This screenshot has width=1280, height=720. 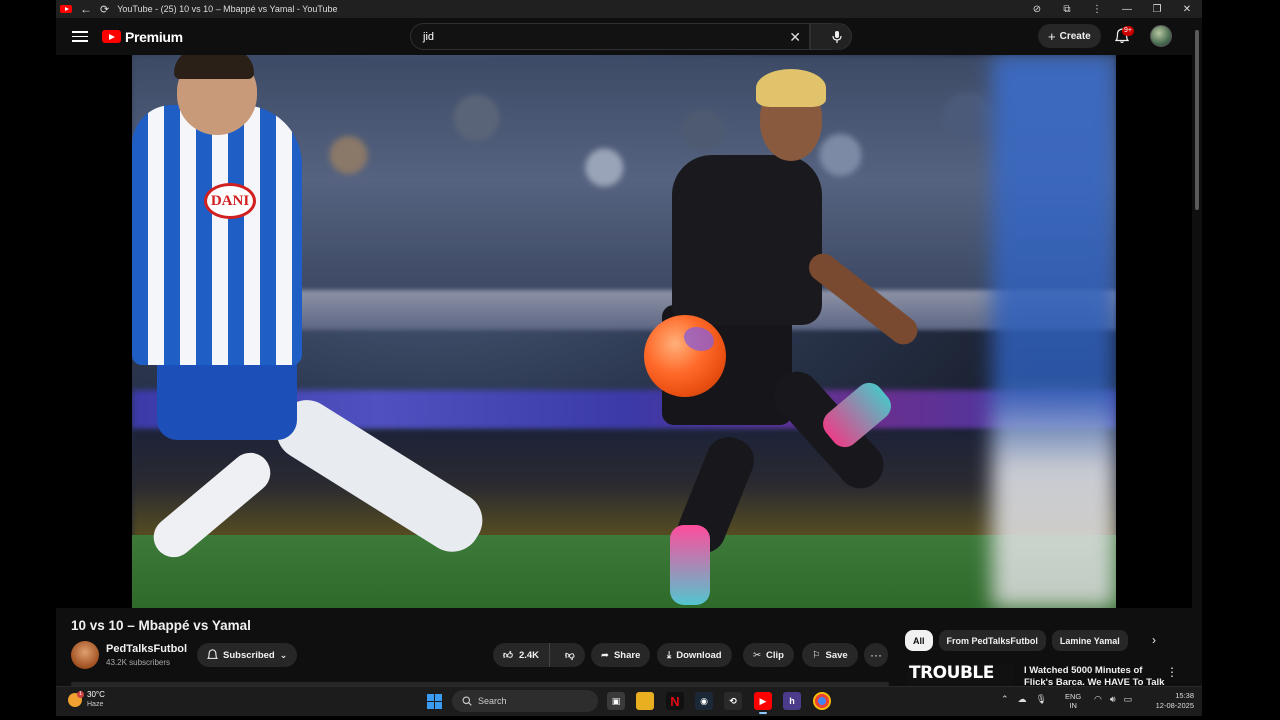 I want to click on create-button: + Create, so click(x=1069, y=36).